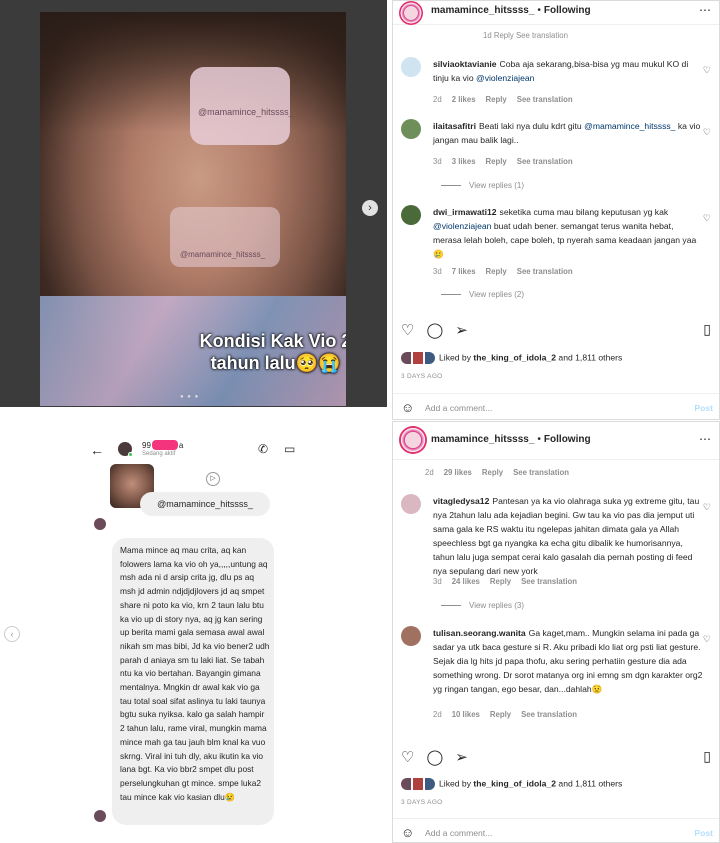 The height and width of the screenshot is (843, 720). What do you see at coordinates (525, 35) in the screenshot?
I see `previous-comment-meta: 1d Reply See translation` at bounding box center [525, 35].